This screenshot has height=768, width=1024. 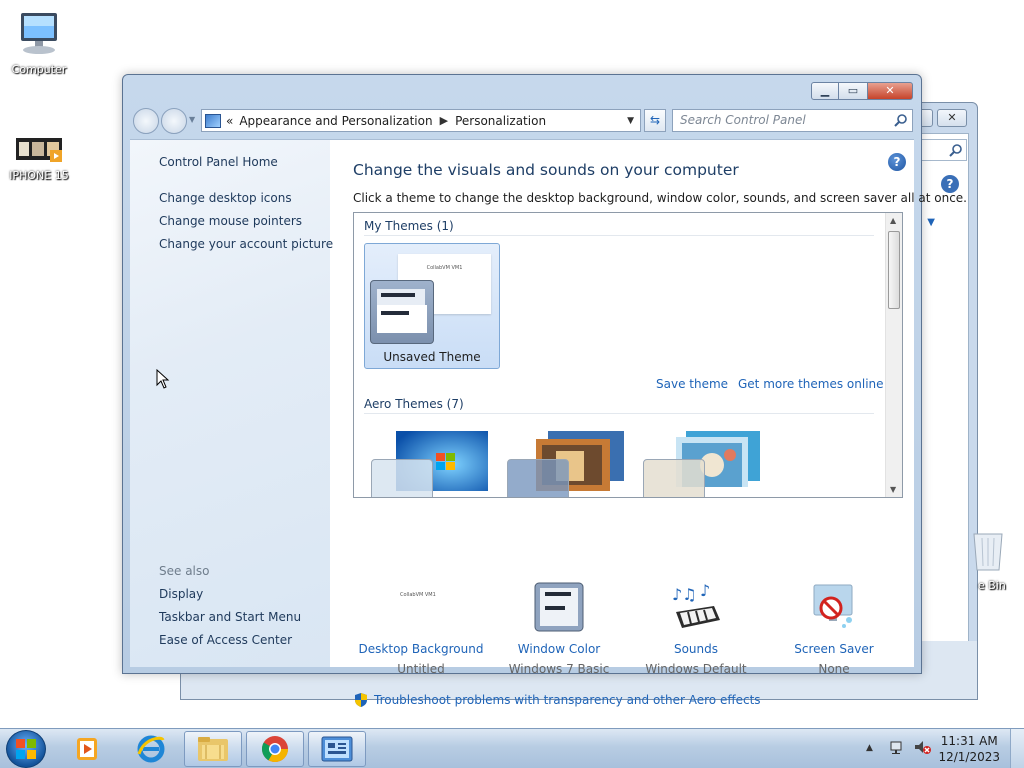 I want to click on chrome-icon, so click(x=275, y=749).